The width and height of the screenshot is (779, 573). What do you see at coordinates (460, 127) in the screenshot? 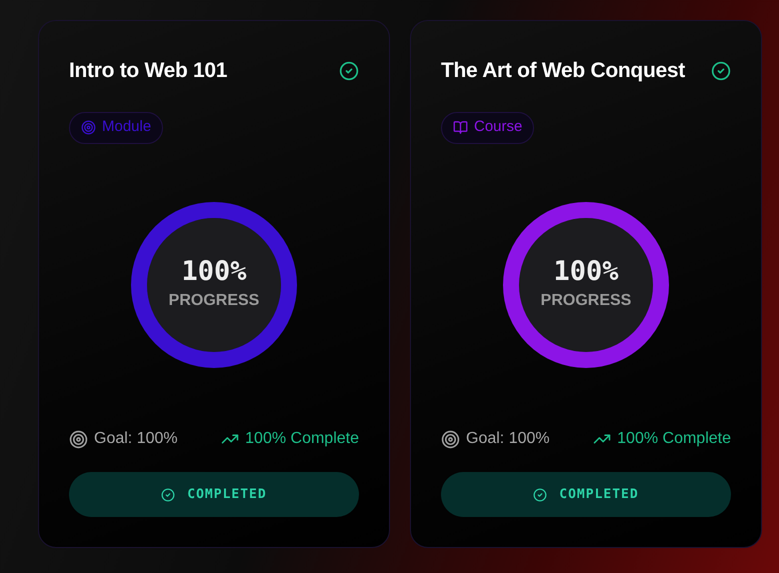
I see `book-icon` at bounding box center [460, 127].